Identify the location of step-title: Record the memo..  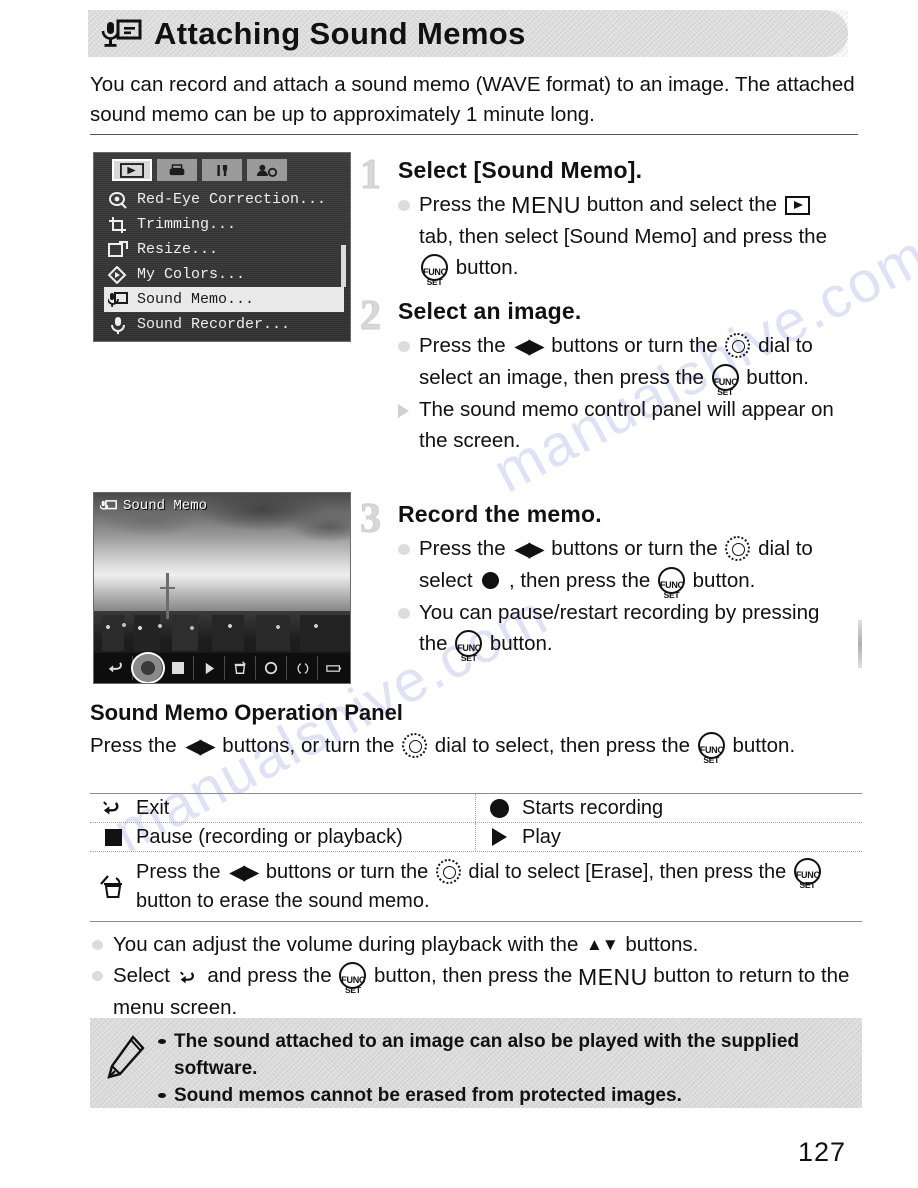
(500, 514).